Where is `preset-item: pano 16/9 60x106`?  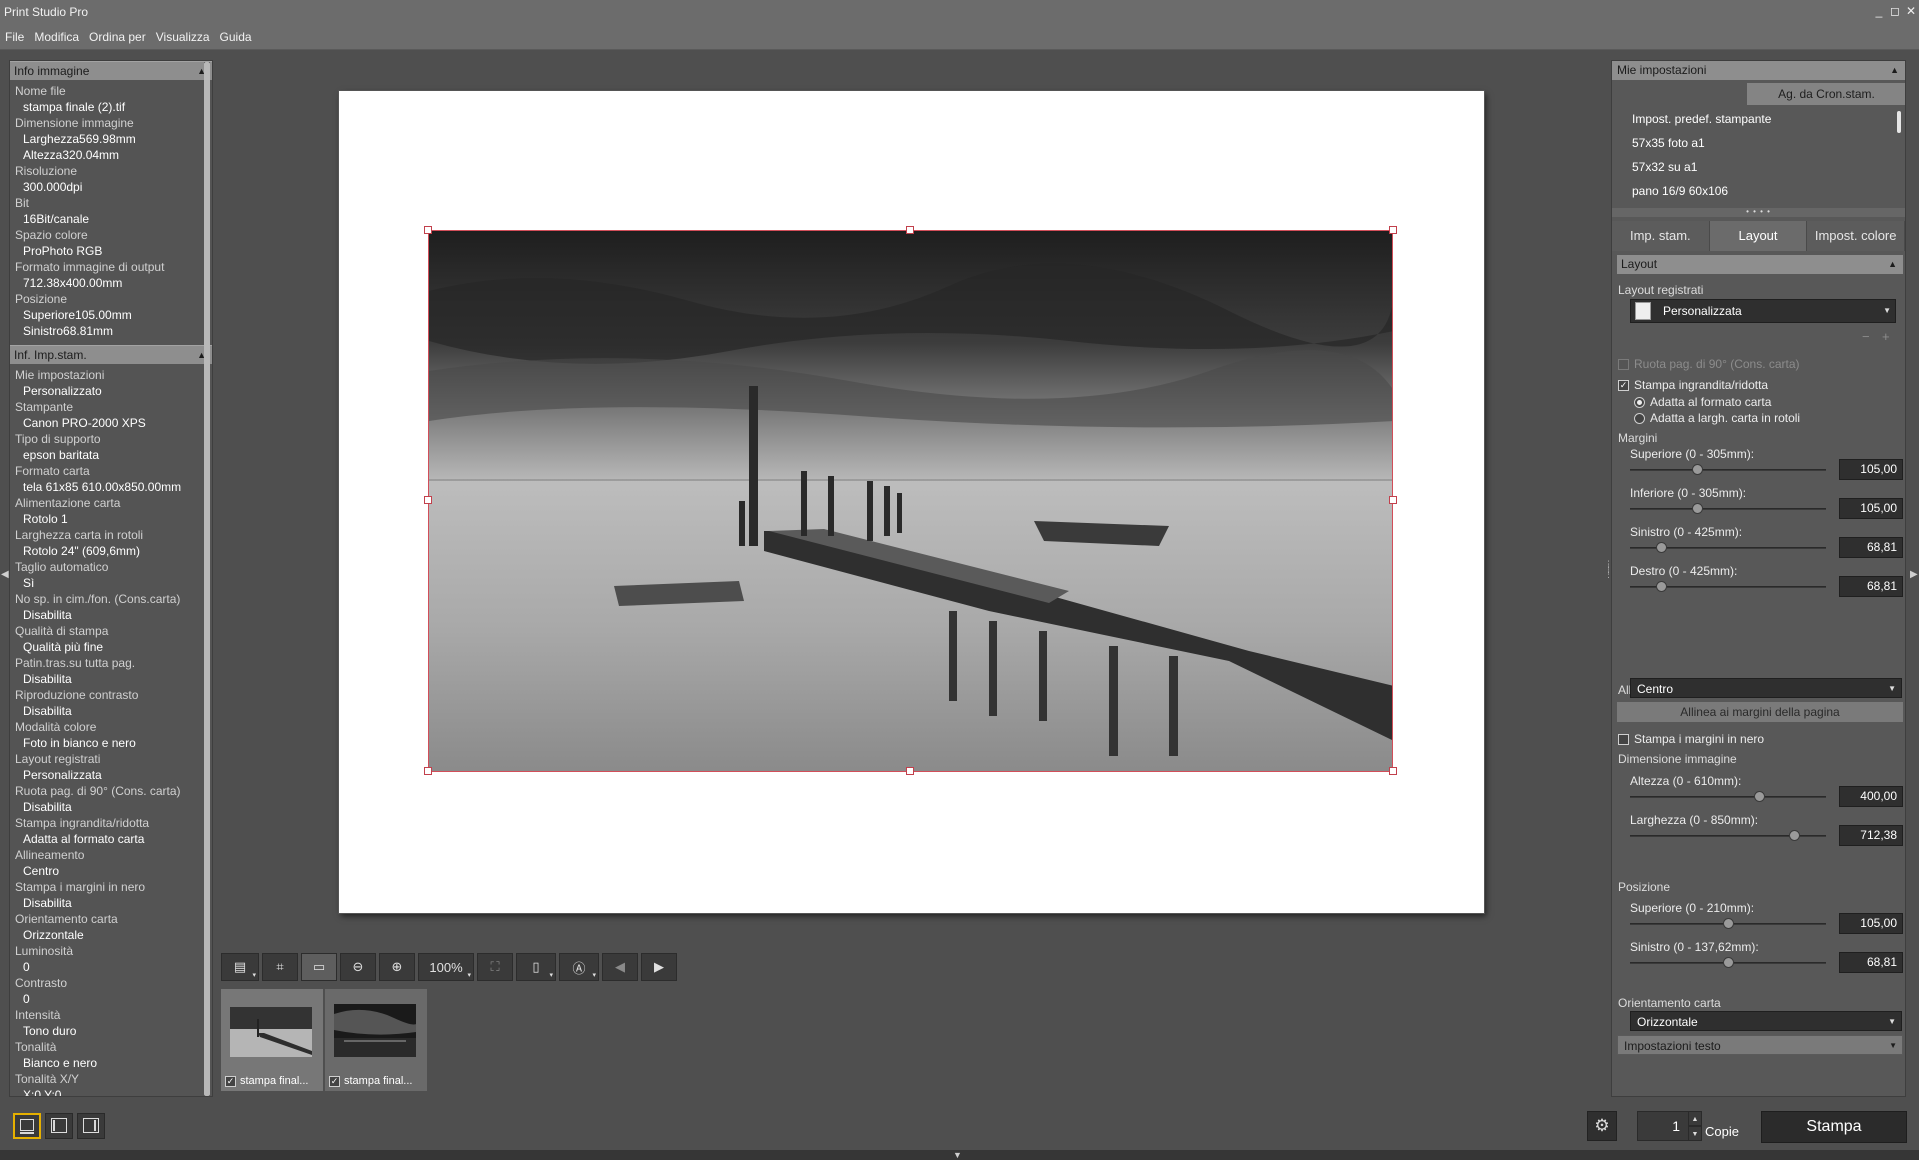 preset-item: pano 16/9 60x106 is located at coordinates (1758, 191).